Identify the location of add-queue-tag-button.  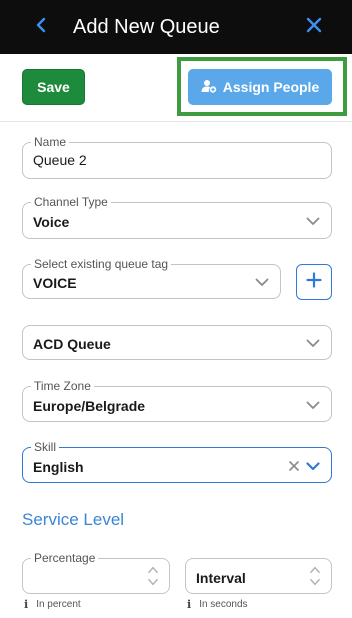
(314, 282).